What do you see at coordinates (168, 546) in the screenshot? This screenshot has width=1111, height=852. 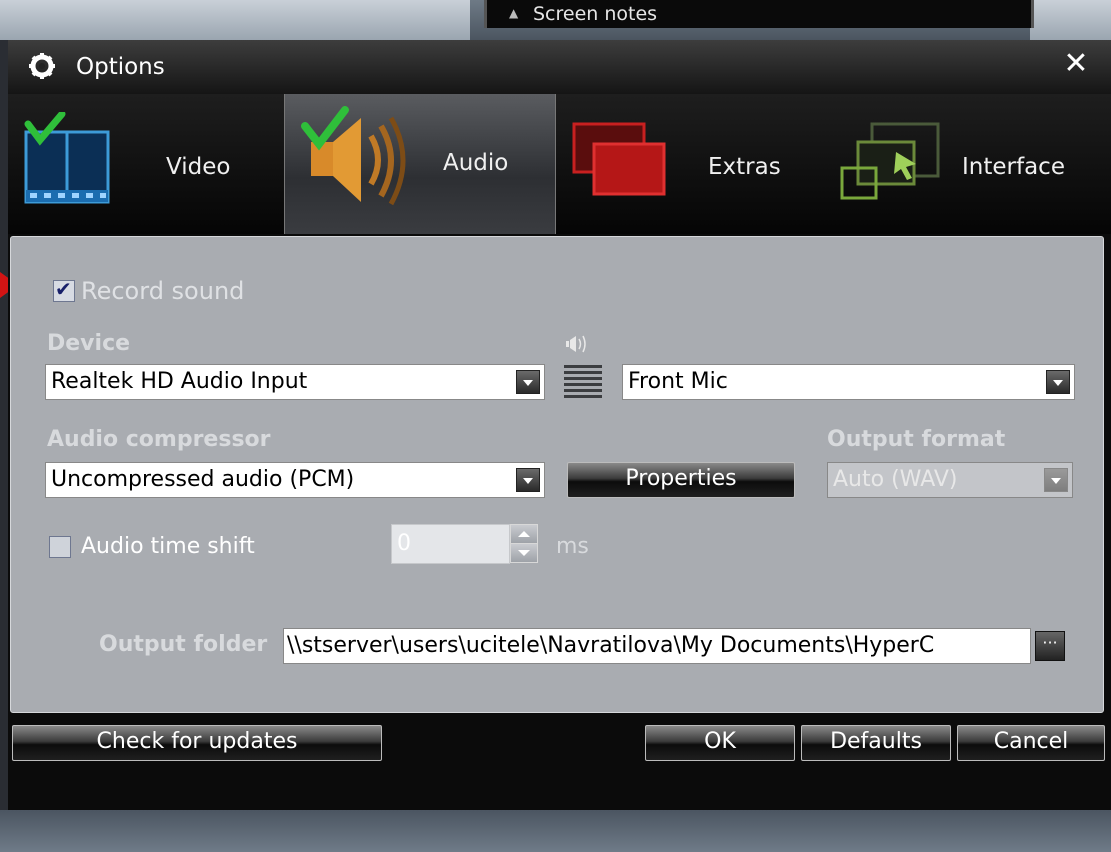 I see `audio-time-shift-label: Audio time shift` at bounding box center [168, 546].